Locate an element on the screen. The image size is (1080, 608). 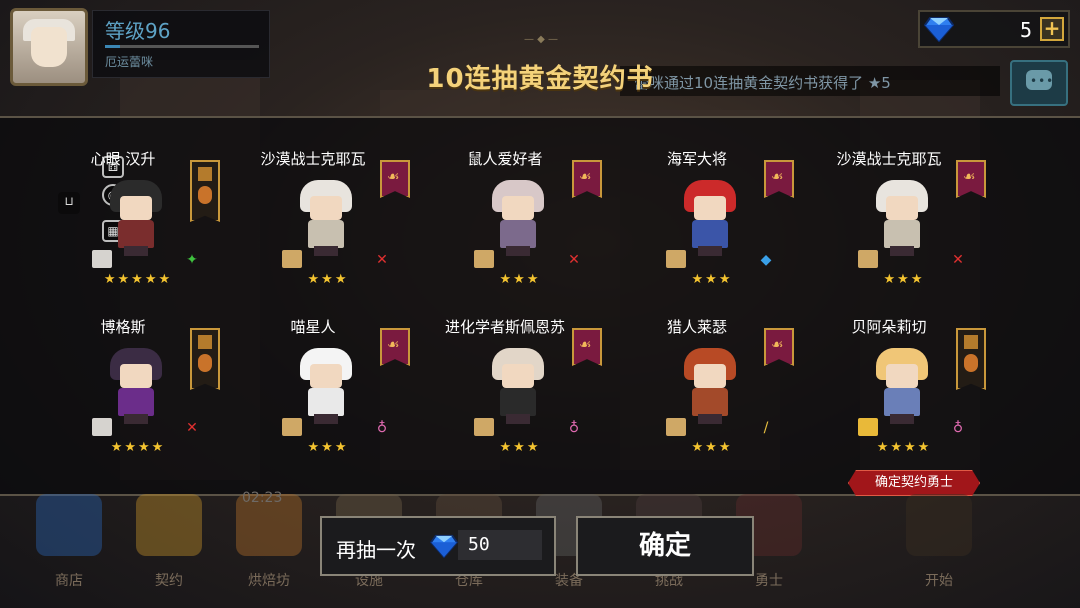
hero-name: 鼠人爱好者 is located at coordinates (505, 159).